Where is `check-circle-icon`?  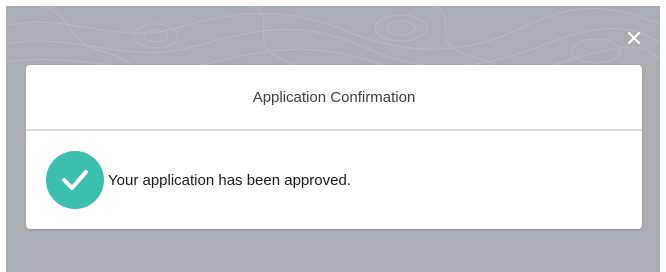 check-circle-icon is located at coordinates (75, 180).